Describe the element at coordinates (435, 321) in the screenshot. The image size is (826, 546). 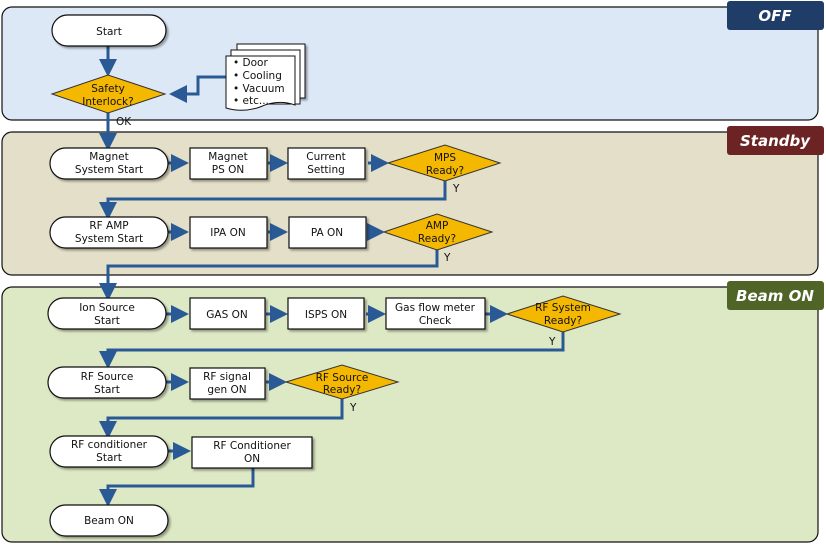
I see `svg-text: Check` at that location.